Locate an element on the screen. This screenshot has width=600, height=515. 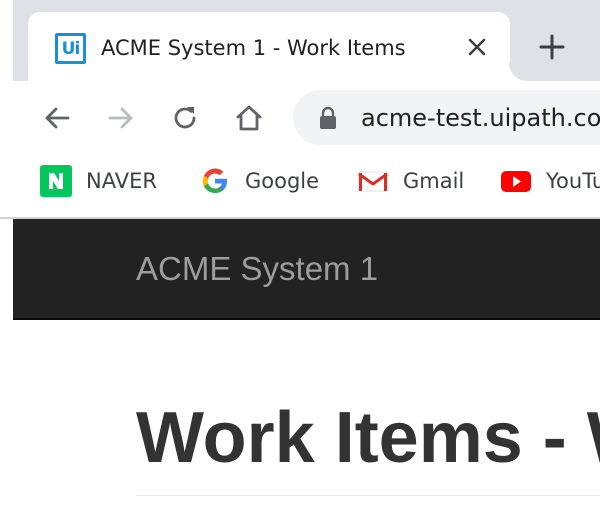
bookmark-google: Google is located at coordinates (259, 181).